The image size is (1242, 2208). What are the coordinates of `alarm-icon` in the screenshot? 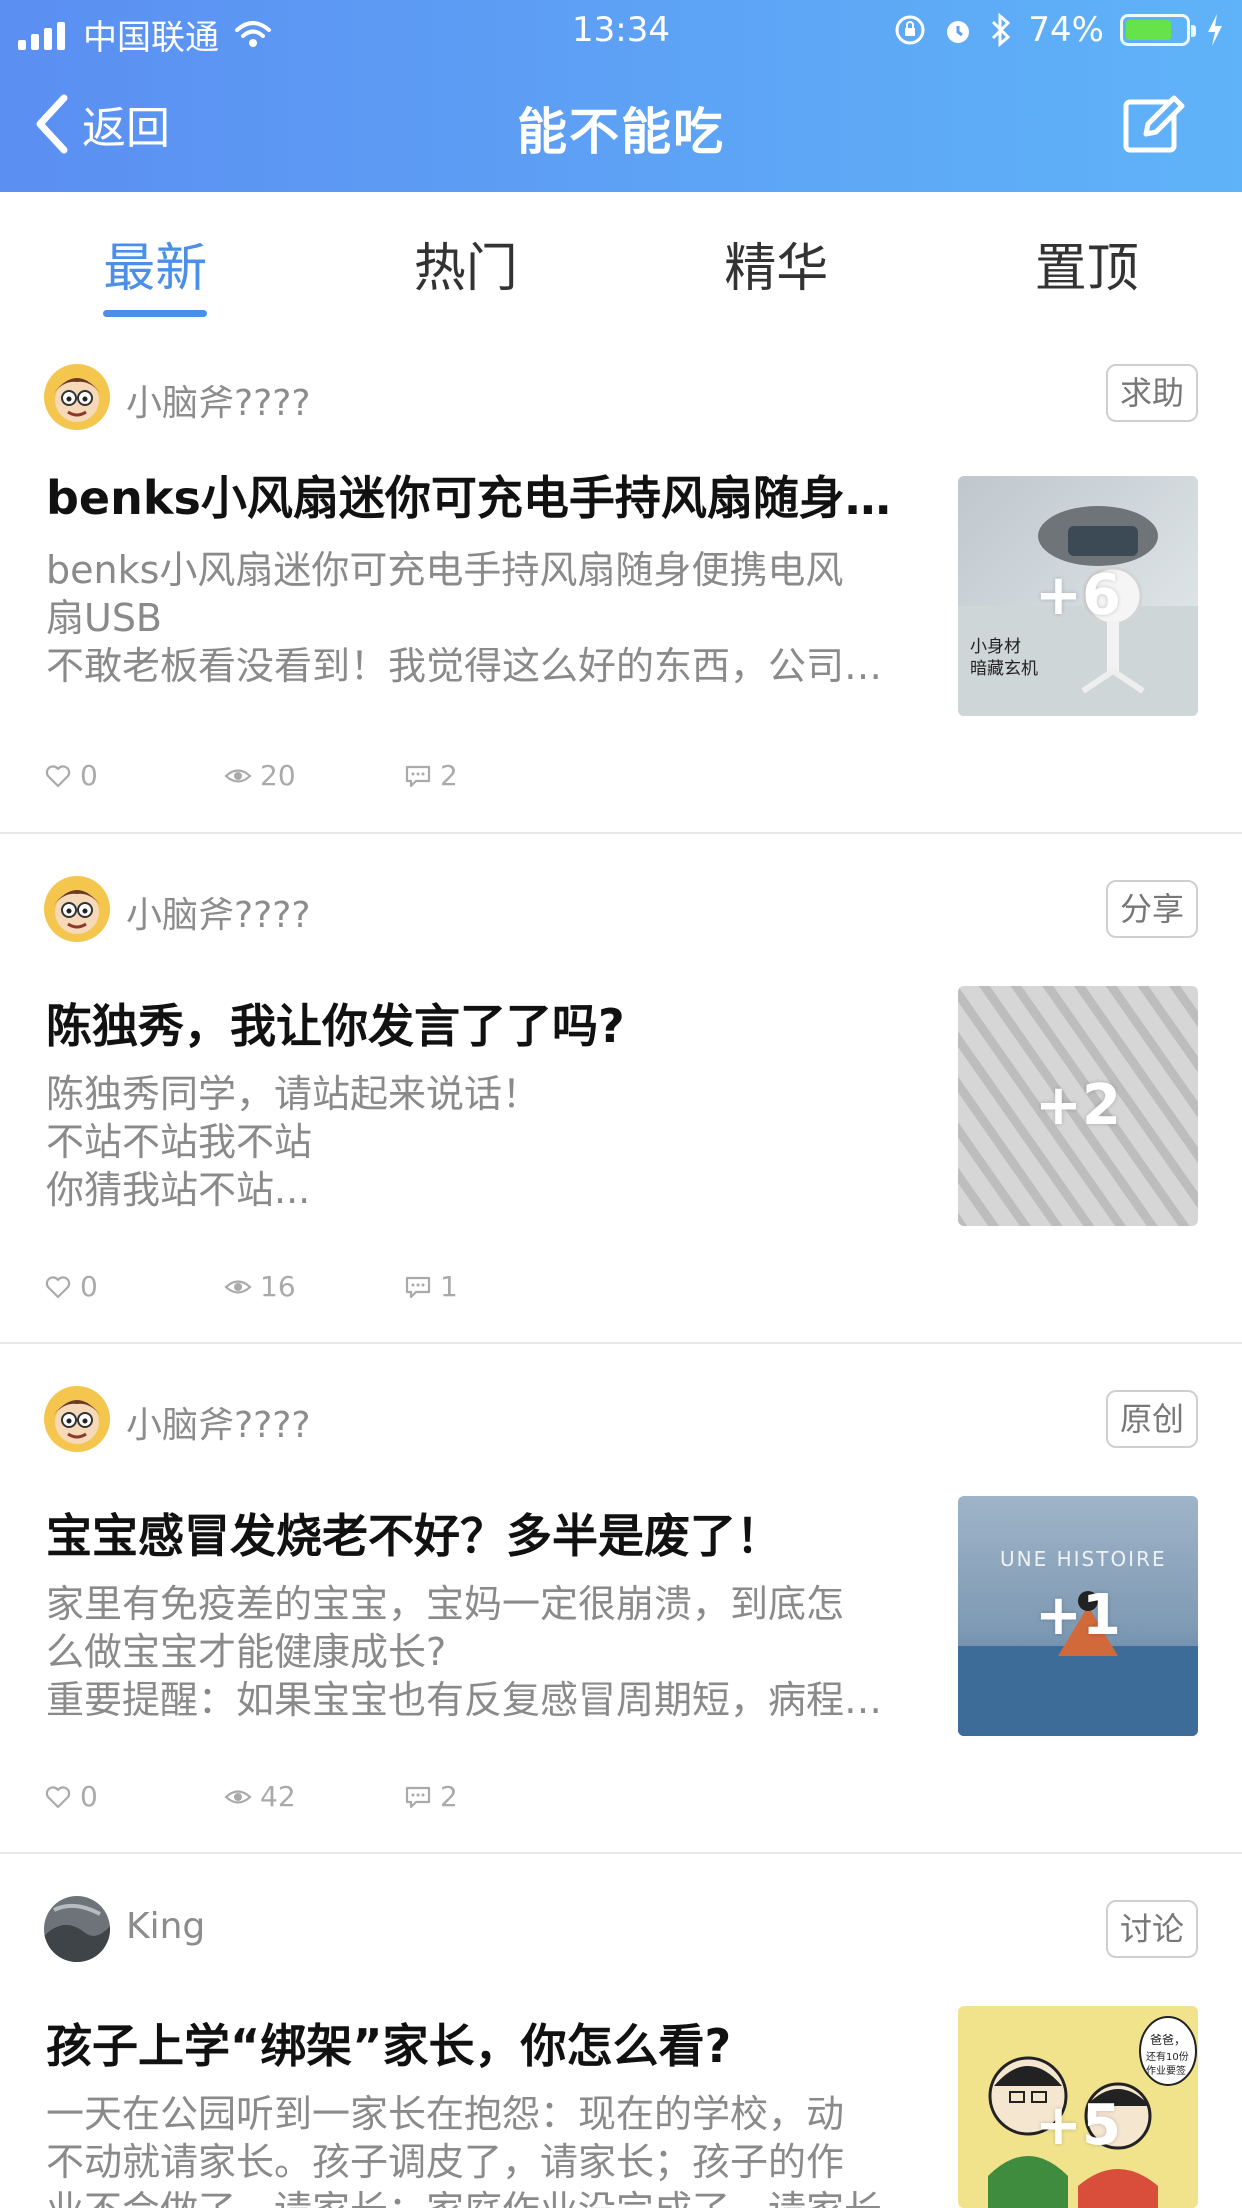 It's located at (958, 32).